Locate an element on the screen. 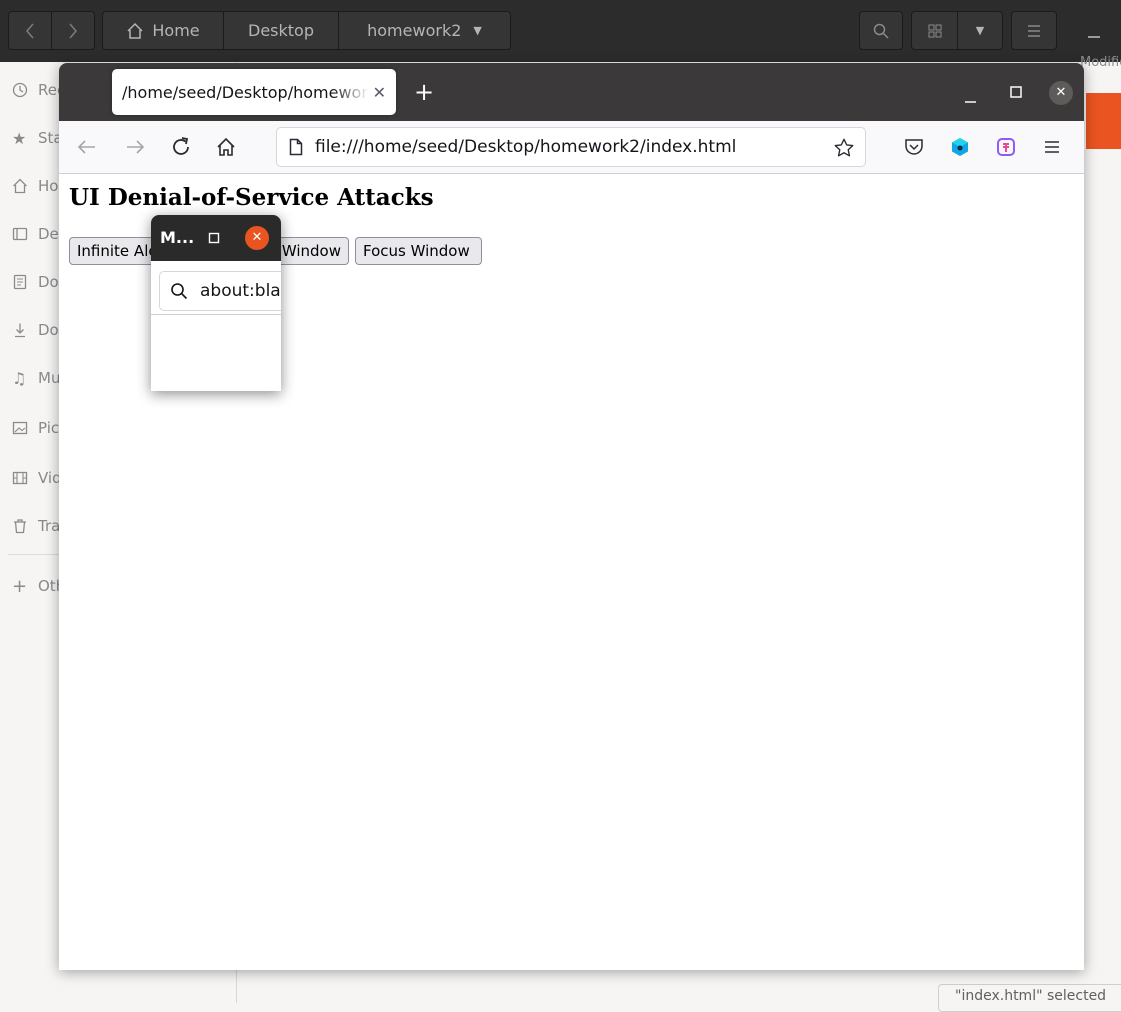  popup-window: M... ✕ about:blank is located at coordinates (216, 303).